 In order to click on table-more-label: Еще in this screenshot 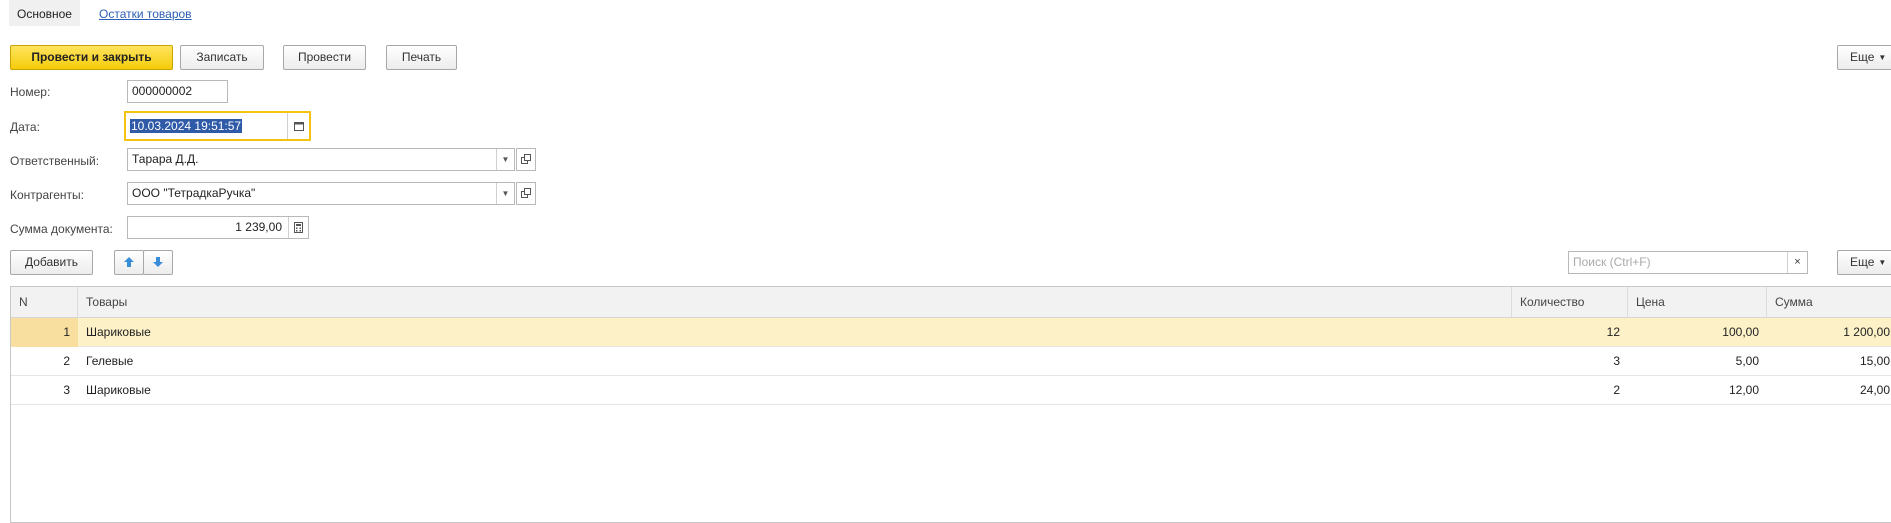, I will do `click(1862, 262)`.